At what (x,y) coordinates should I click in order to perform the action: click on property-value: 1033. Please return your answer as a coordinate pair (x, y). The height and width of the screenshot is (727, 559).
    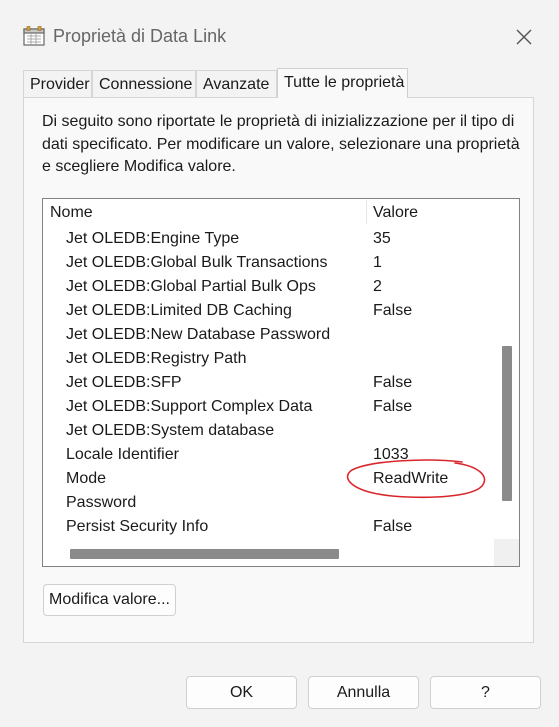
    Looking at the image, I should click on (391, 454).